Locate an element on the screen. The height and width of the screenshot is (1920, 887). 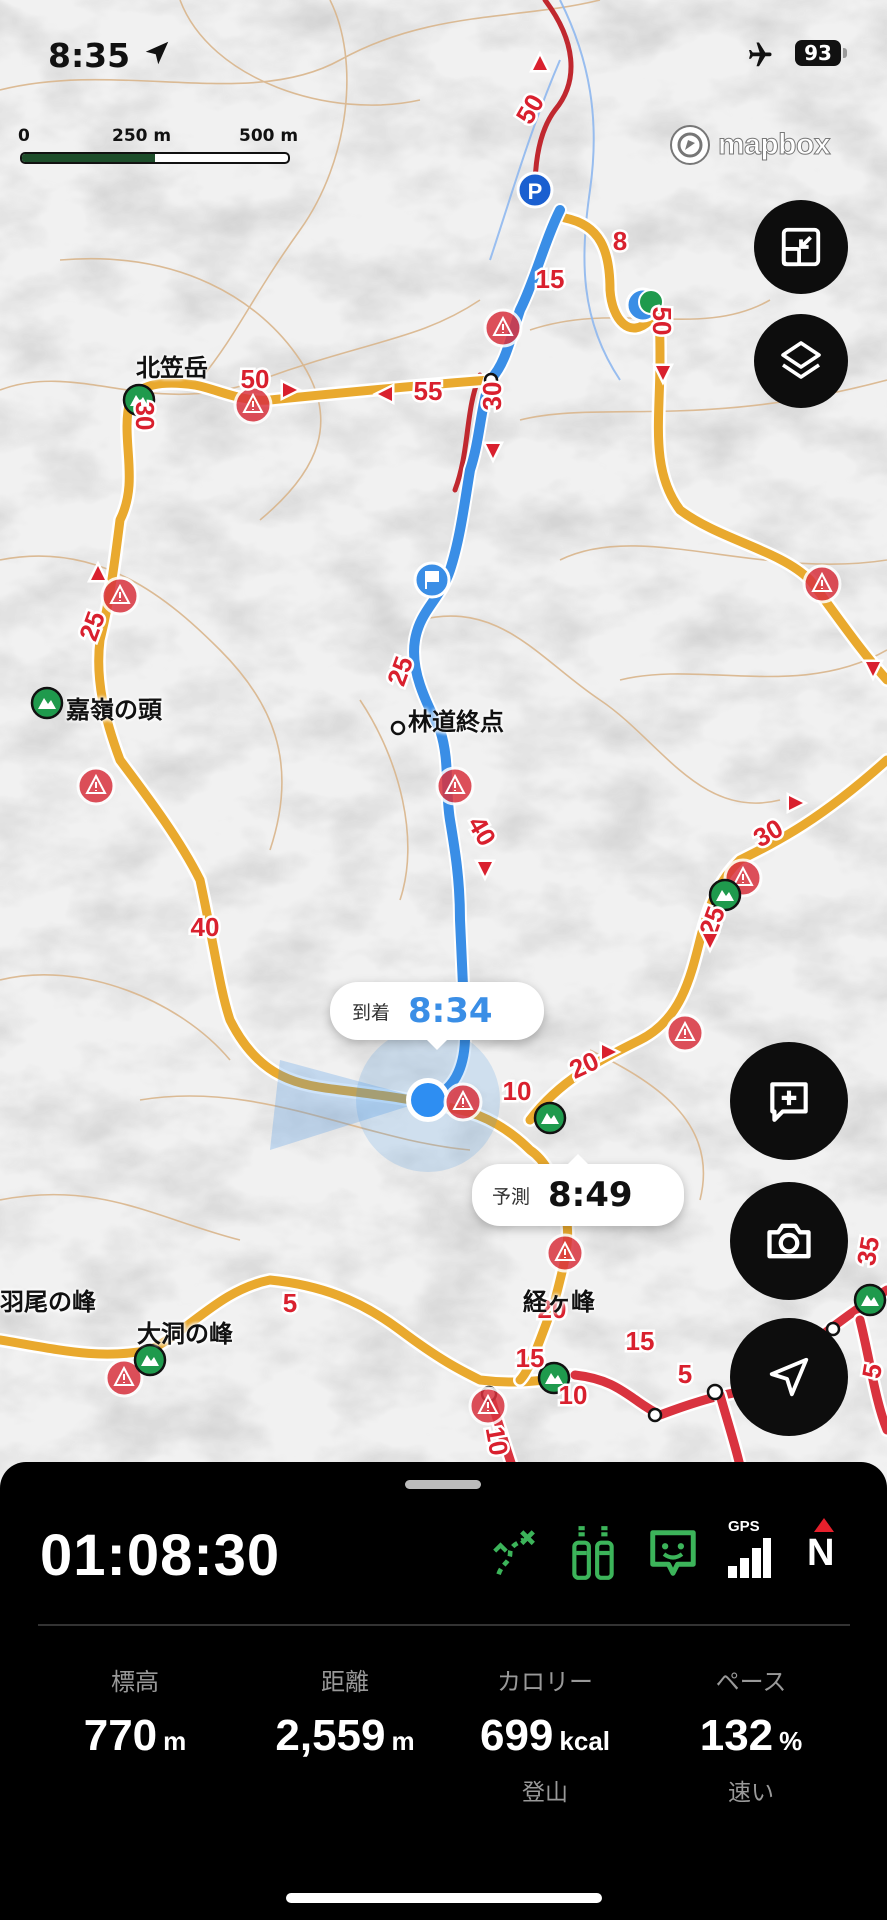
battery-level: 93 is located at coordinates (818, 53).